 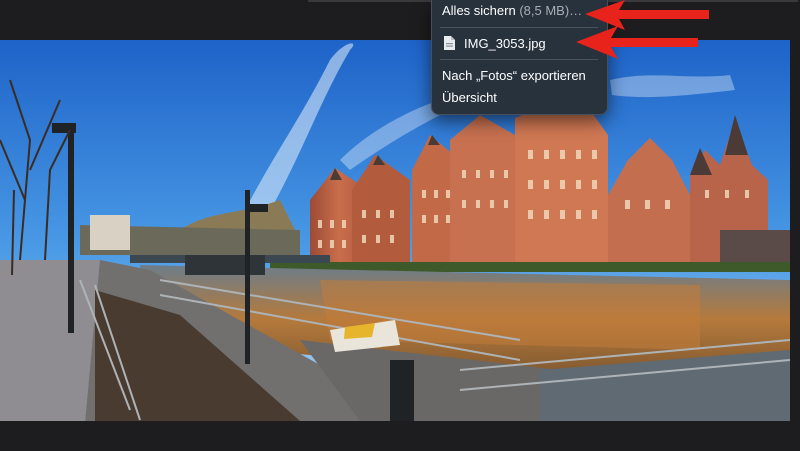 What do you see at coordinates (637, 42) in the screenshot?
I see `red-arrow-icon` at bounding box center [637, 42].